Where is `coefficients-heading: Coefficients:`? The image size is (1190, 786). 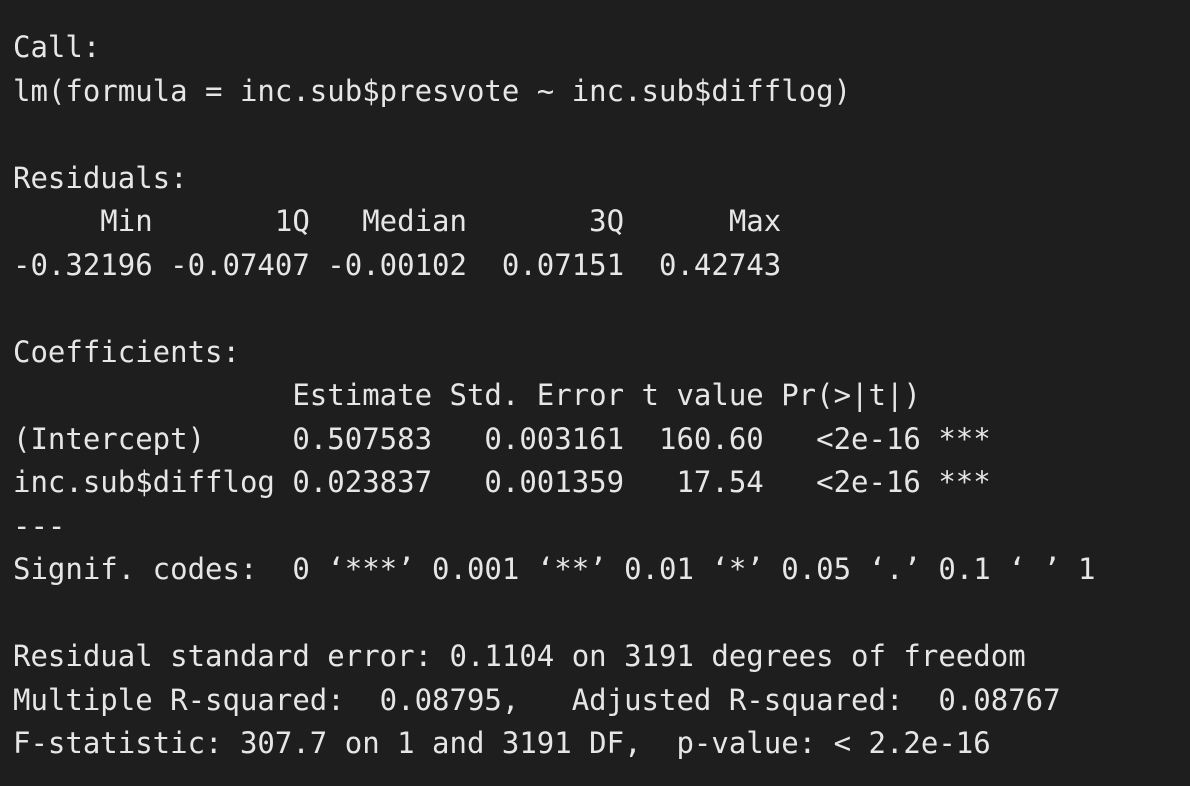 coefficients-heading: Coefficients: is located at coordinates (126, 351).